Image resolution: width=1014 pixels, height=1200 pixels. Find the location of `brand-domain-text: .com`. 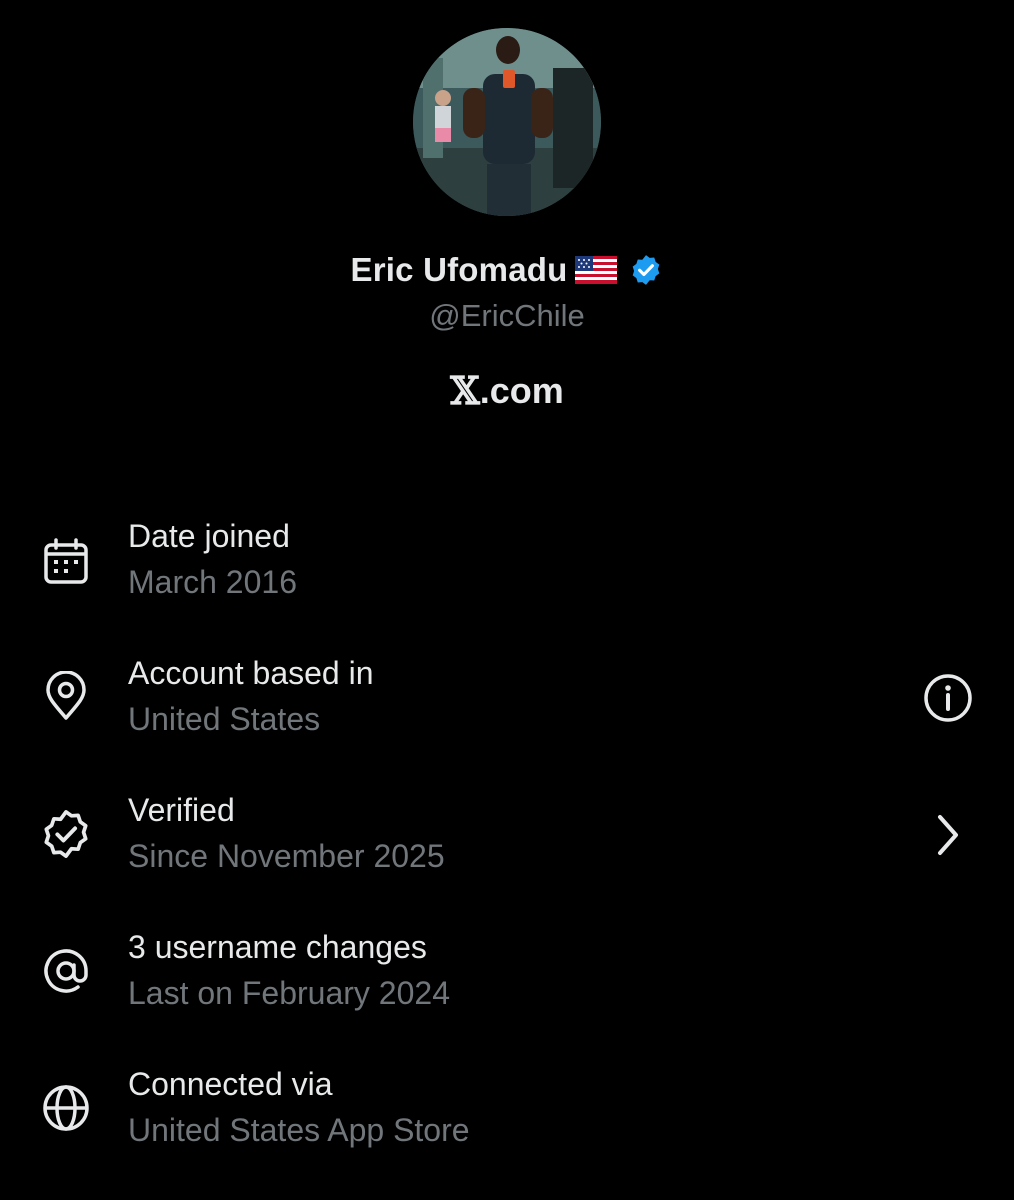

brand-domain-text: .com is located at coordinates (521, 390).